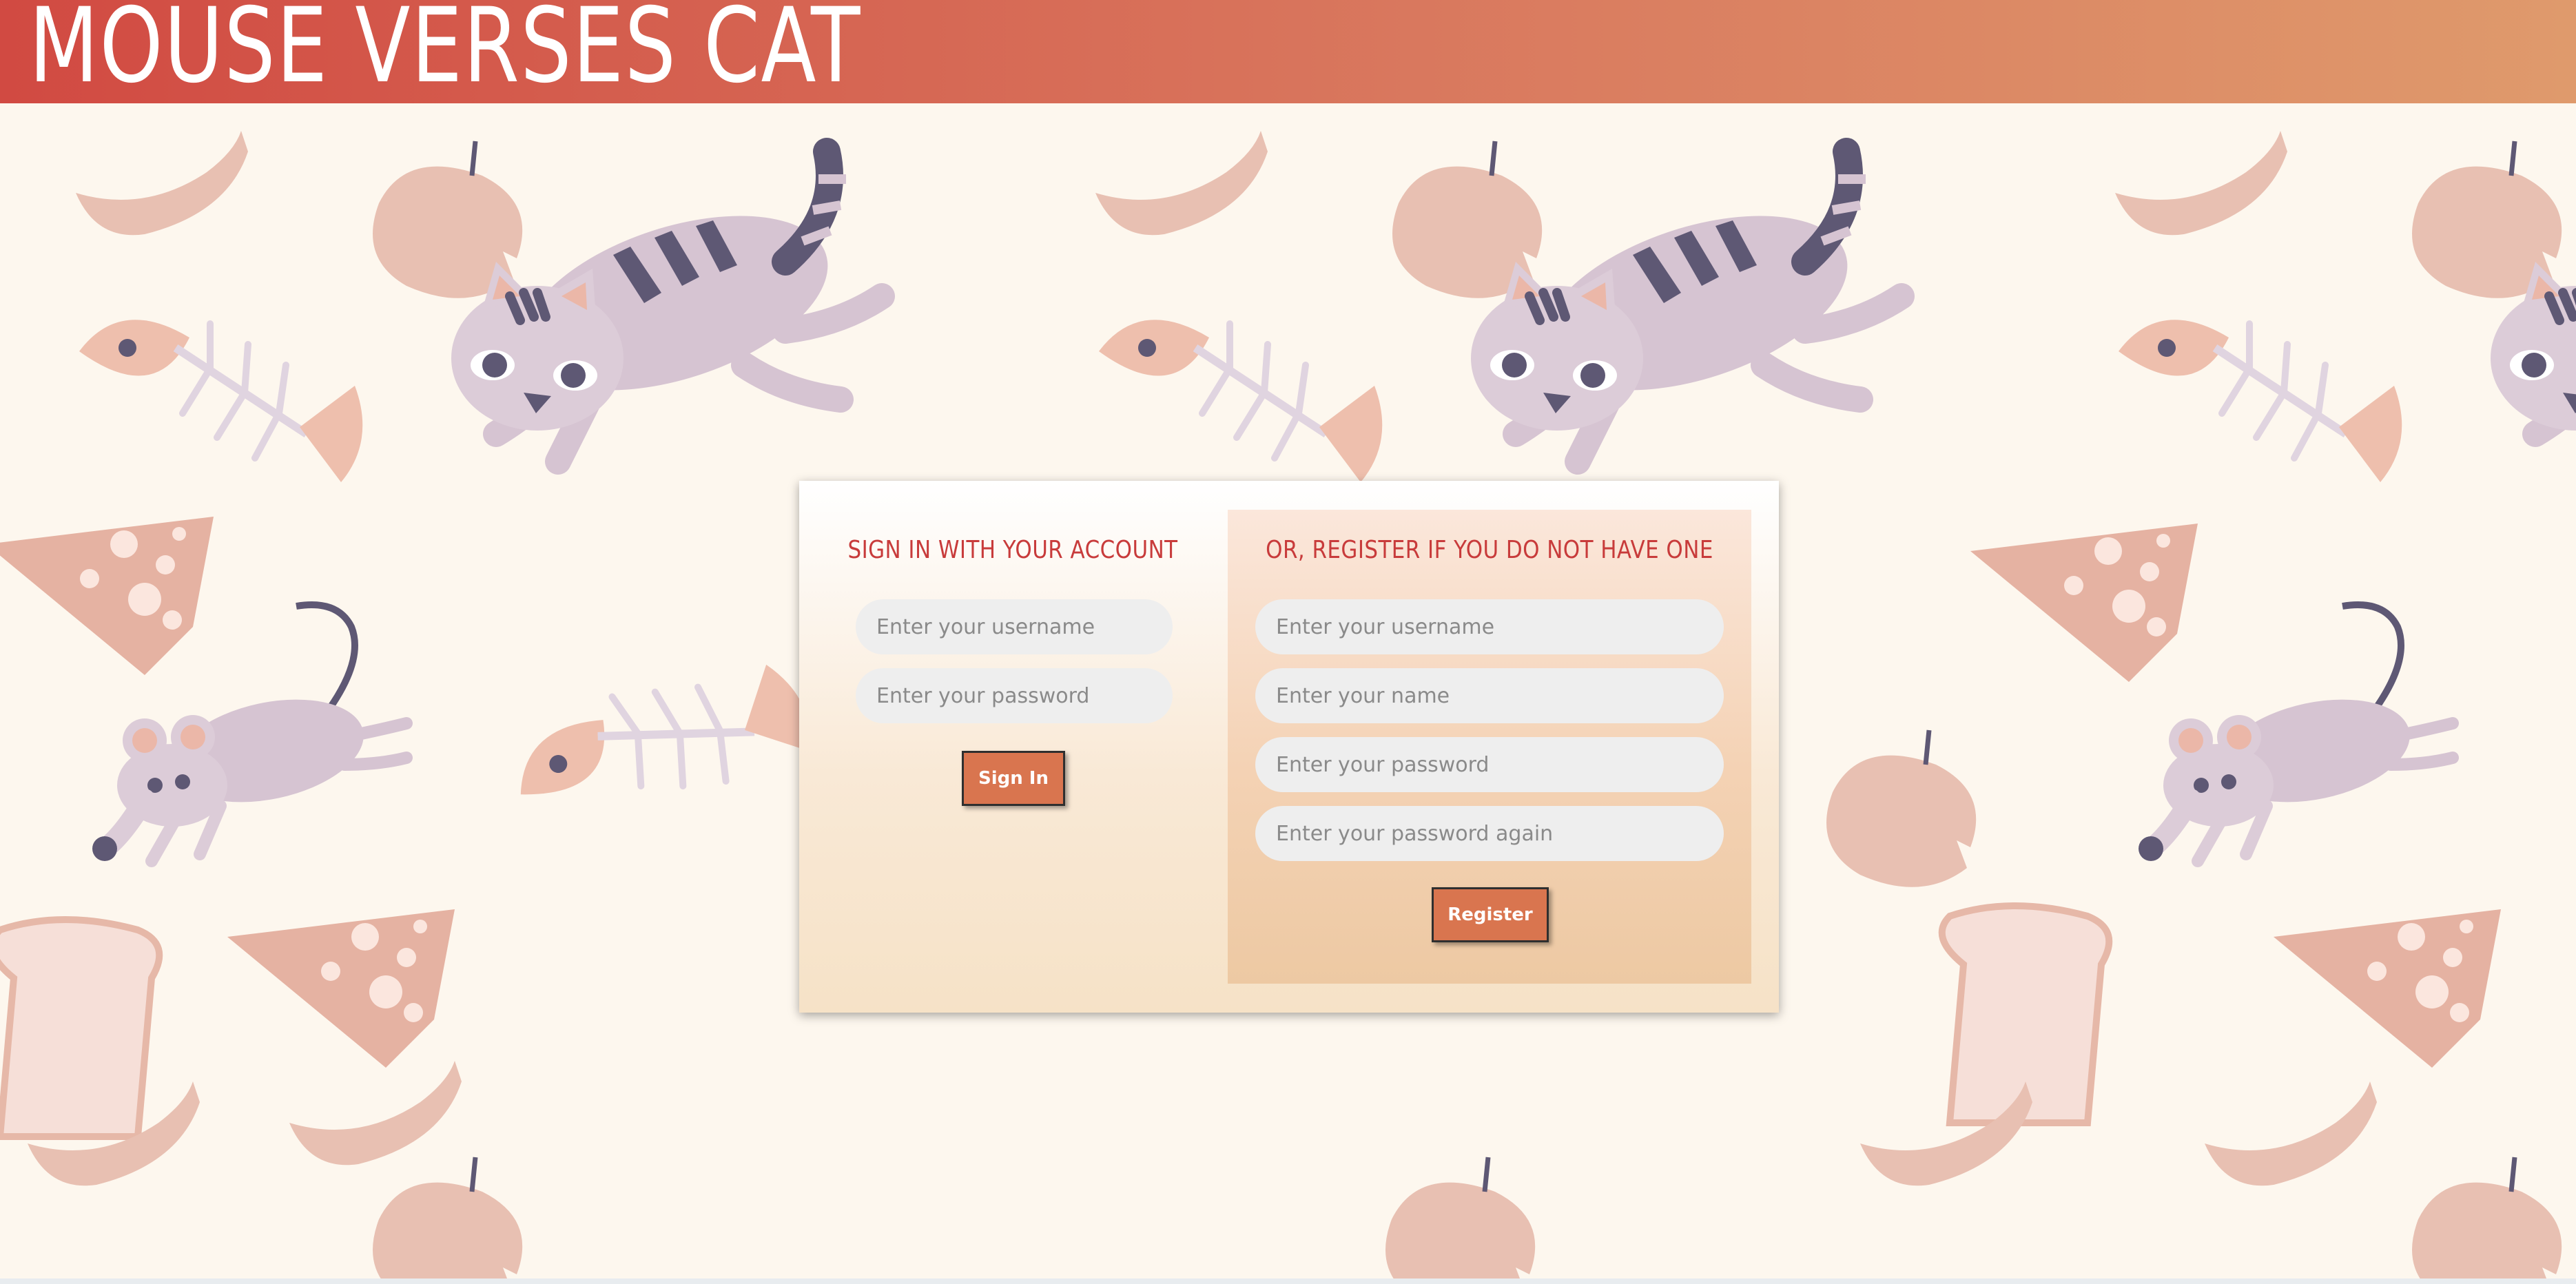 The image size is (2576, 1284). What do you see at coordinates (1012, 550) in the screenshot?
I see `signin-heading: SIGN IN WITH YOUR ACCOUNT` at bounding box center [1012, 550].